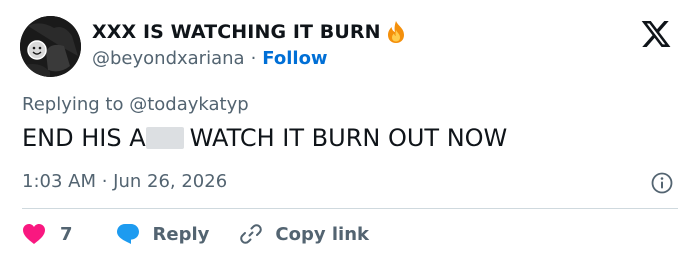 This screenshot has height=261, width=700. Describe the element at coordinates (47, 234) in the screenshot. I see `like-button: 7` at that location.